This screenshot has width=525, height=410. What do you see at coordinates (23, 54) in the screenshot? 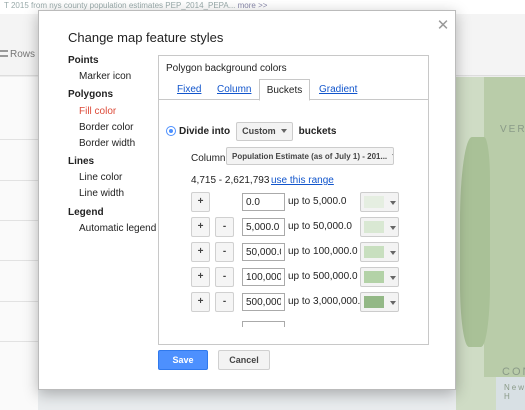
I see `rows-label: Rows` at bounding box center [23, 54].